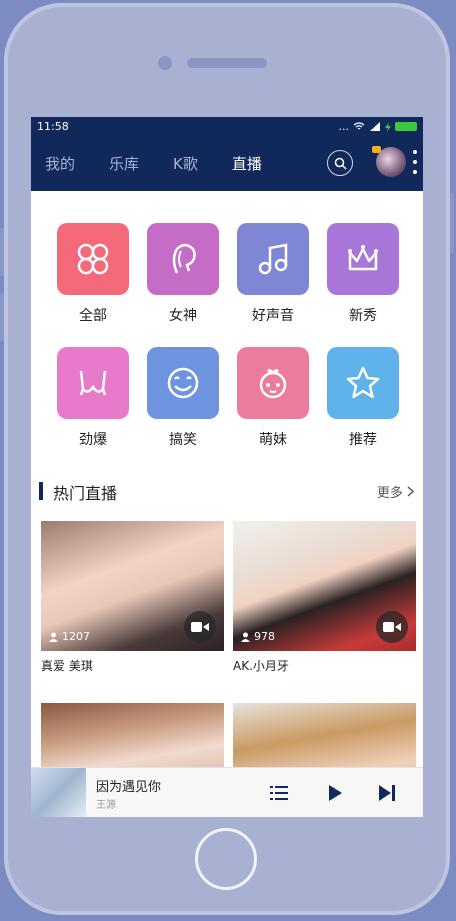 The height and width of the screenshot is (921, 456). I want to click on grid-circles-icon, so click(93, 259).